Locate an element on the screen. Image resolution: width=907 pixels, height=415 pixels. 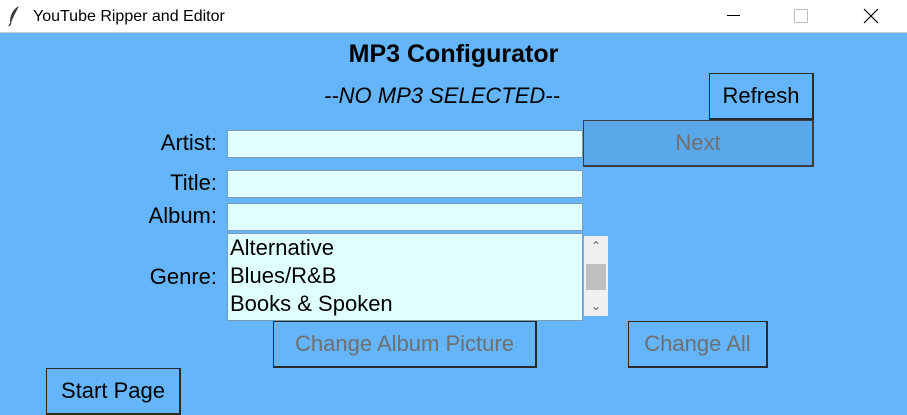
list-item: Alternative is located at coordinates (405, 248).